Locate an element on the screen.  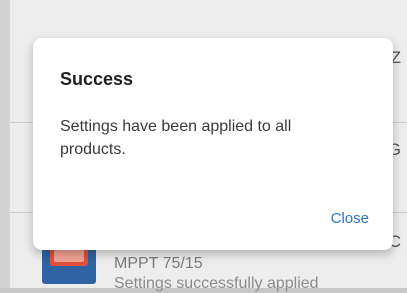
close-button: Close is located at coordinates (350, 218).